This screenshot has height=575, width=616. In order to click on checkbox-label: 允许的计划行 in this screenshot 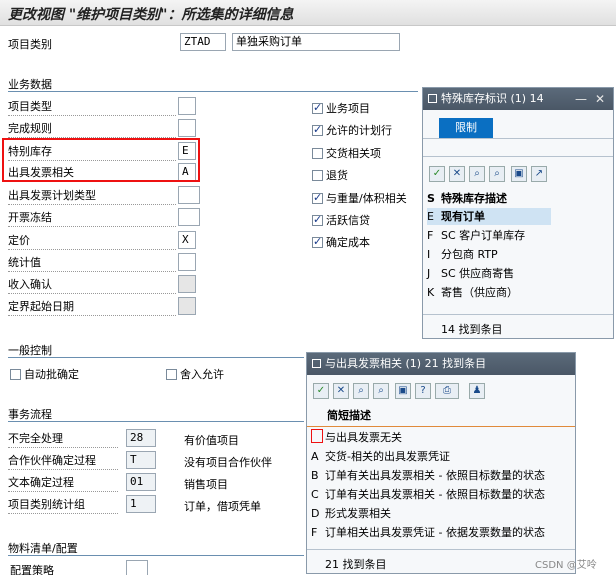, I will do `click(359, 130)`.